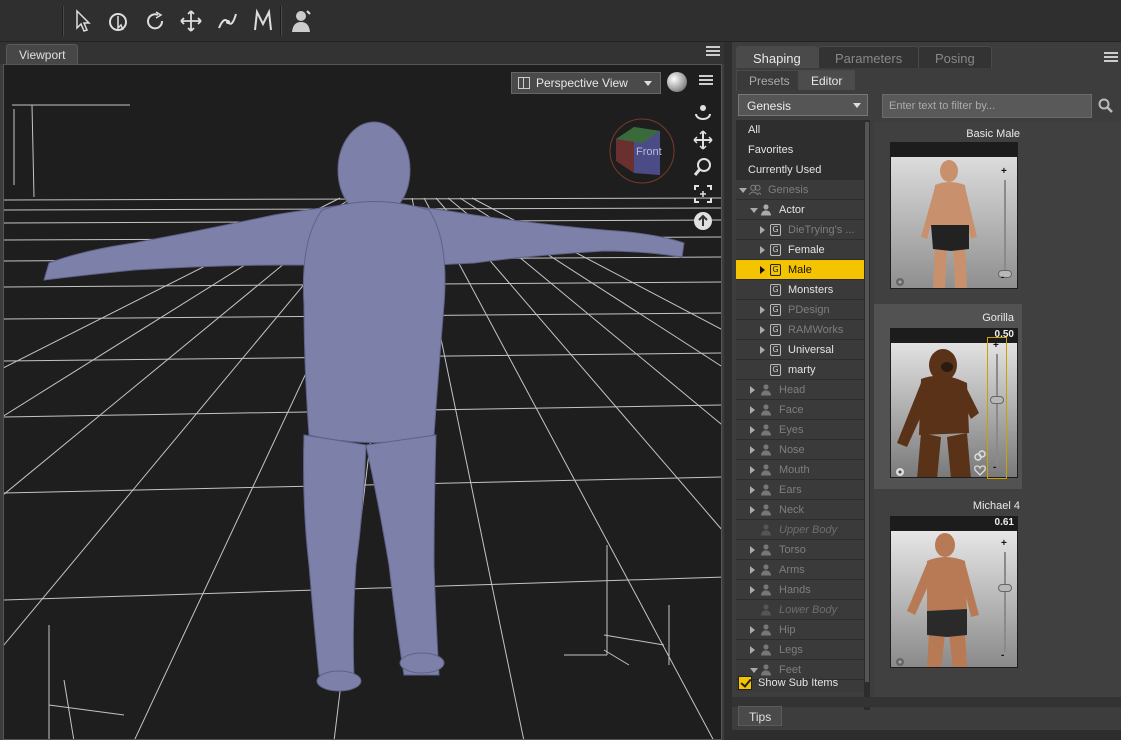 This screenshot has width=1121, height=740. I want to click on viewport-menu-icon, so click(706, 81).